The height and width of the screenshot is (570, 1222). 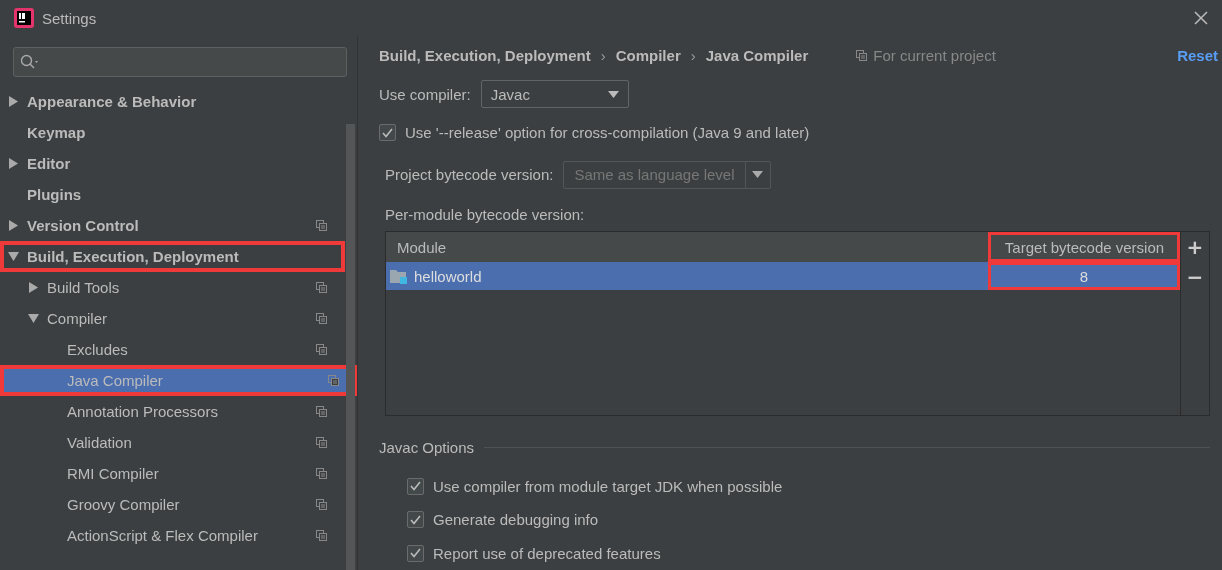 I want to click on table-cell: helloworld, so click(x=687, y=276).